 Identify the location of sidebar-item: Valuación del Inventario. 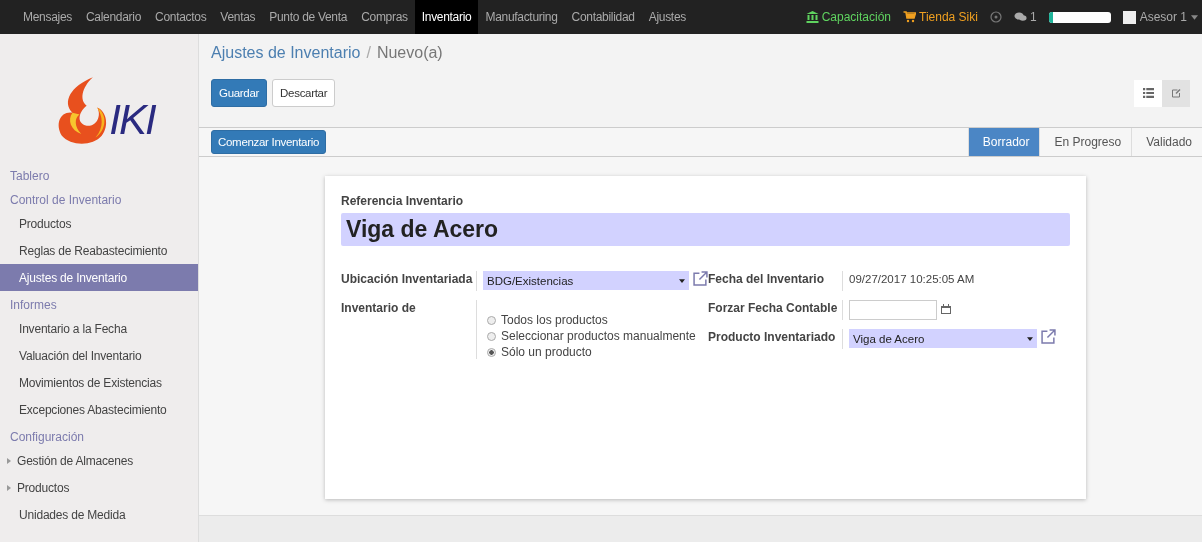
(99, 355).